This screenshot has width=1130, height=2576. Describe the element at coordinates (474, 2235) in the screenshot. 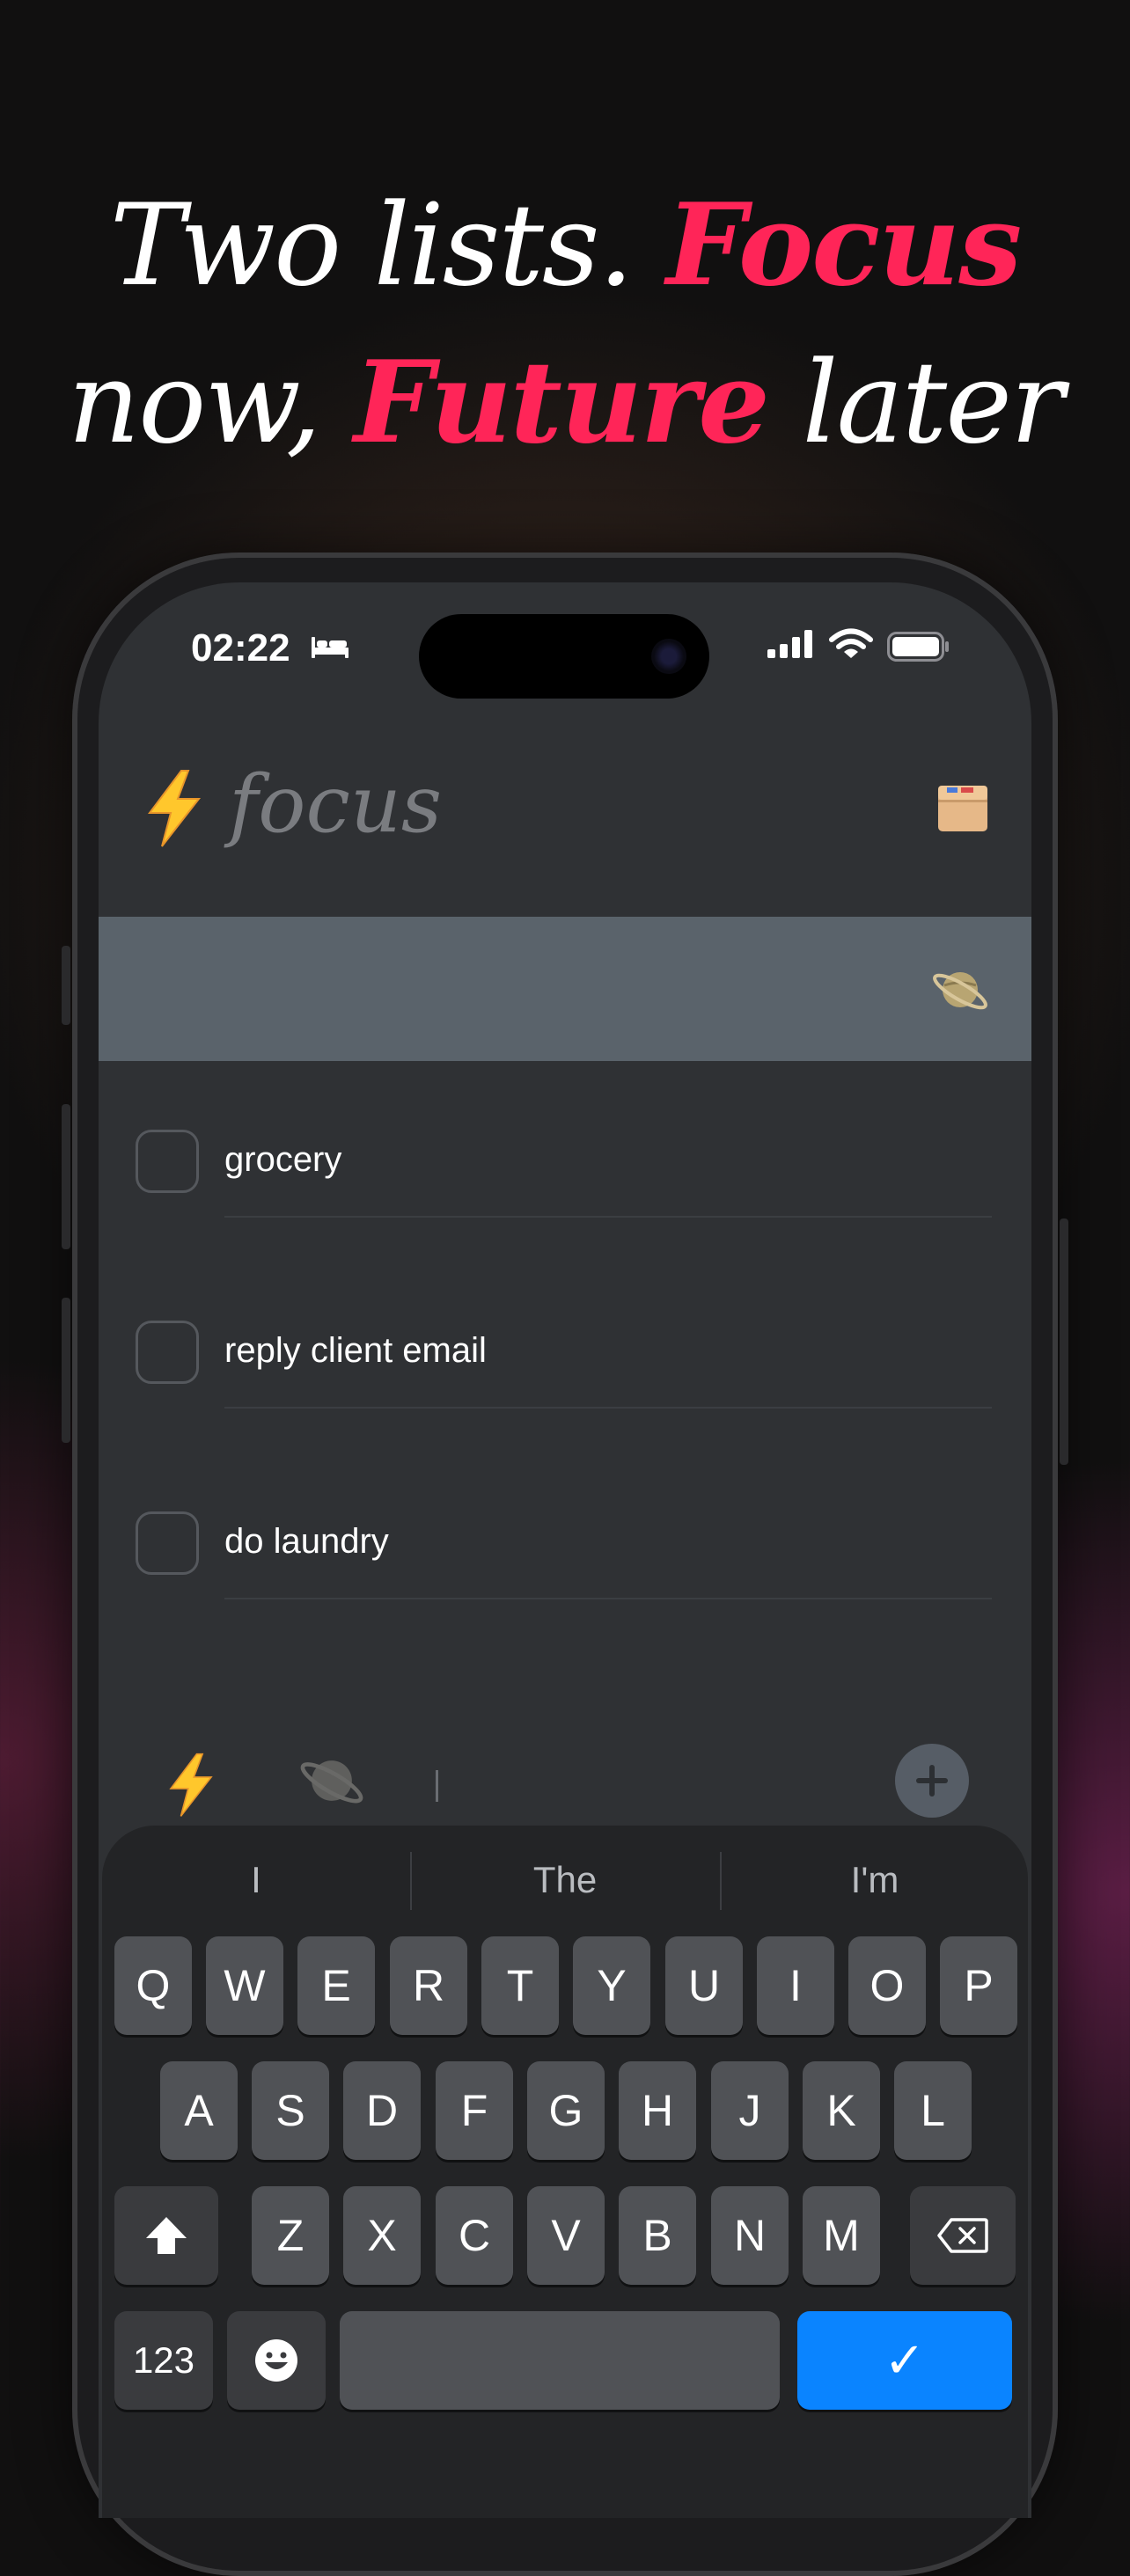

I see `key-c: C` at that location.